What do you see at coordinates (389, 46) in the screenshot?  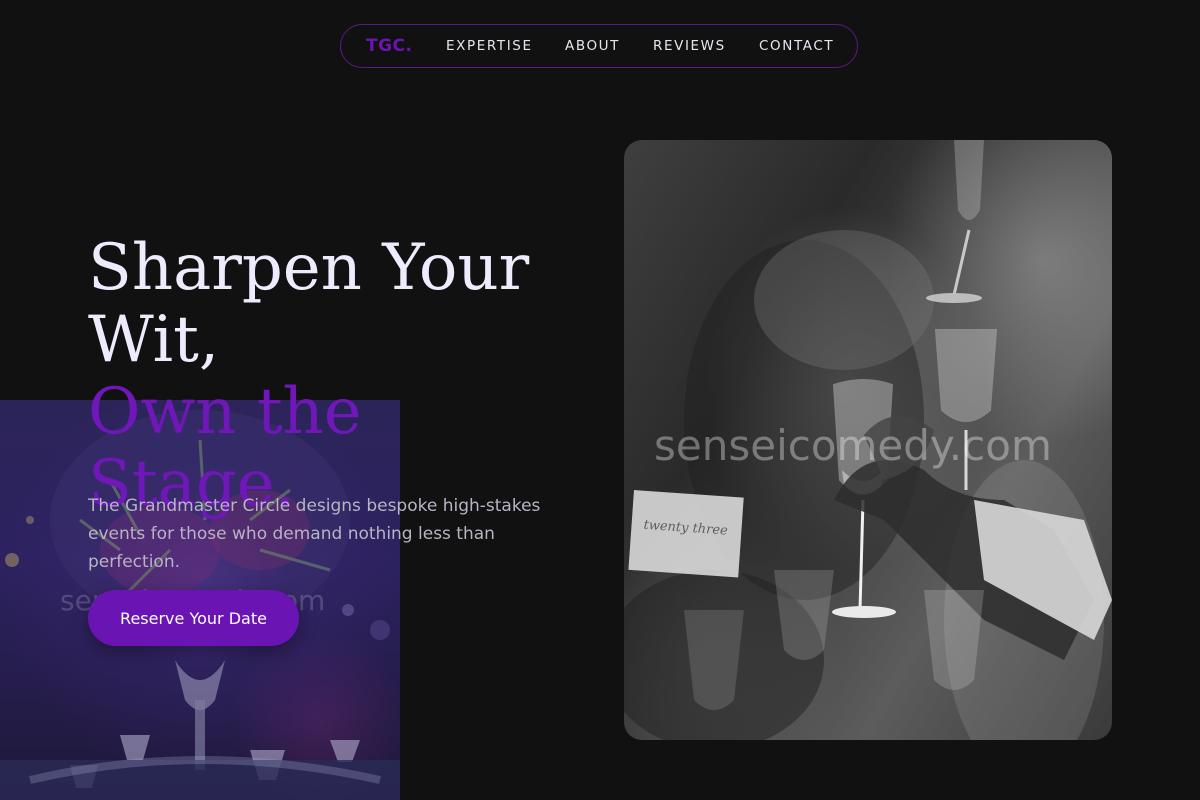 I see `logo: TGC.` at bounding box center [389, 46].